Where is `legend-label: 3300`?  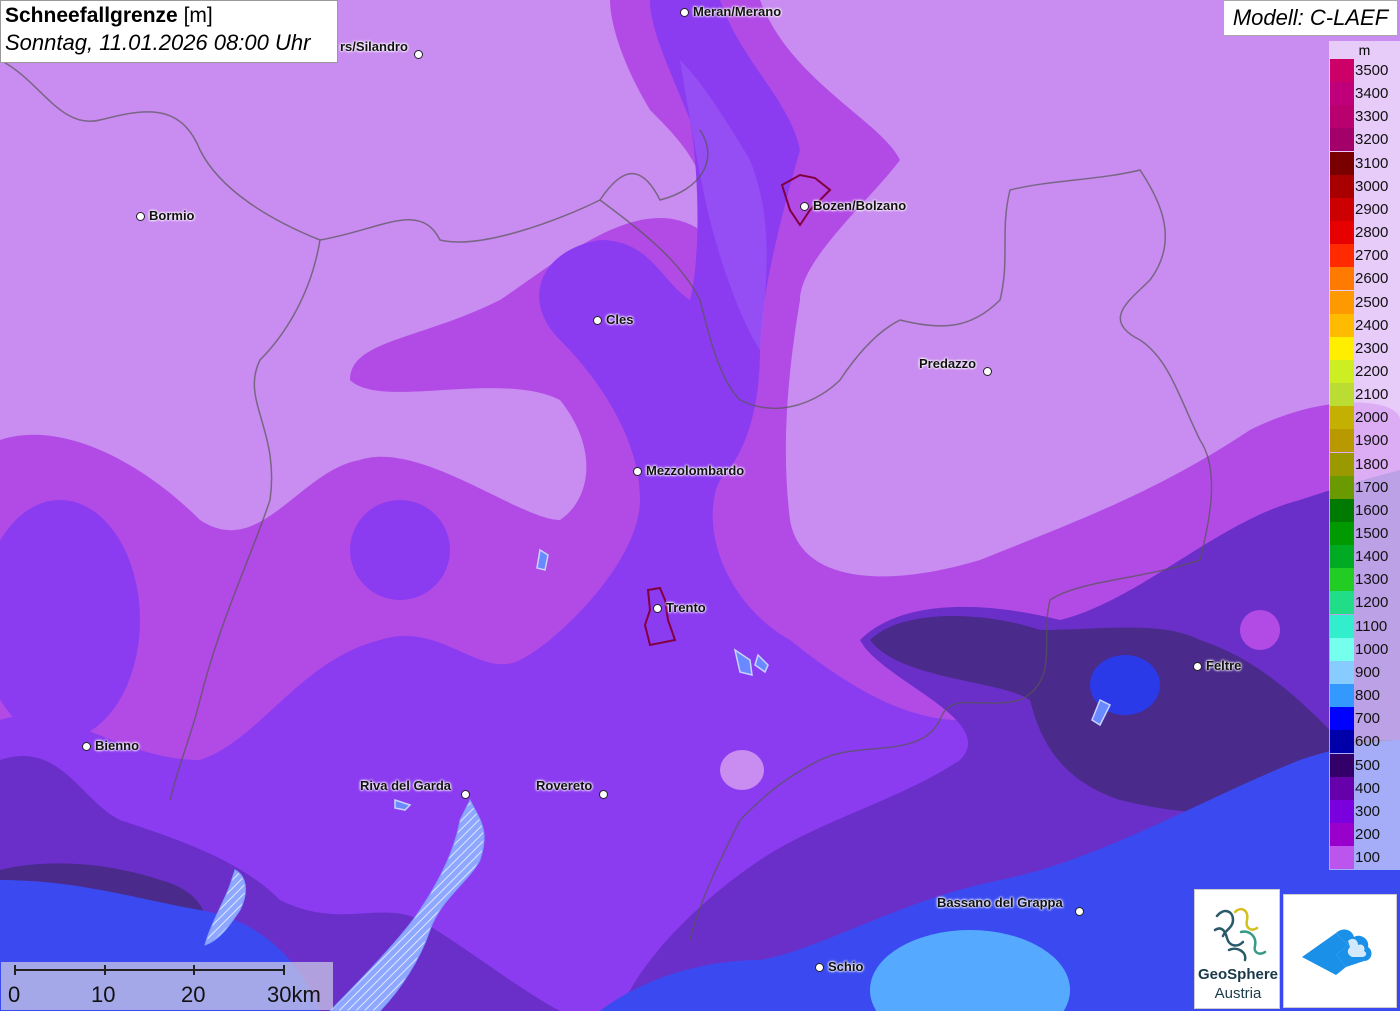
legend-label: 3300 is located at coordinates (1372, 117).